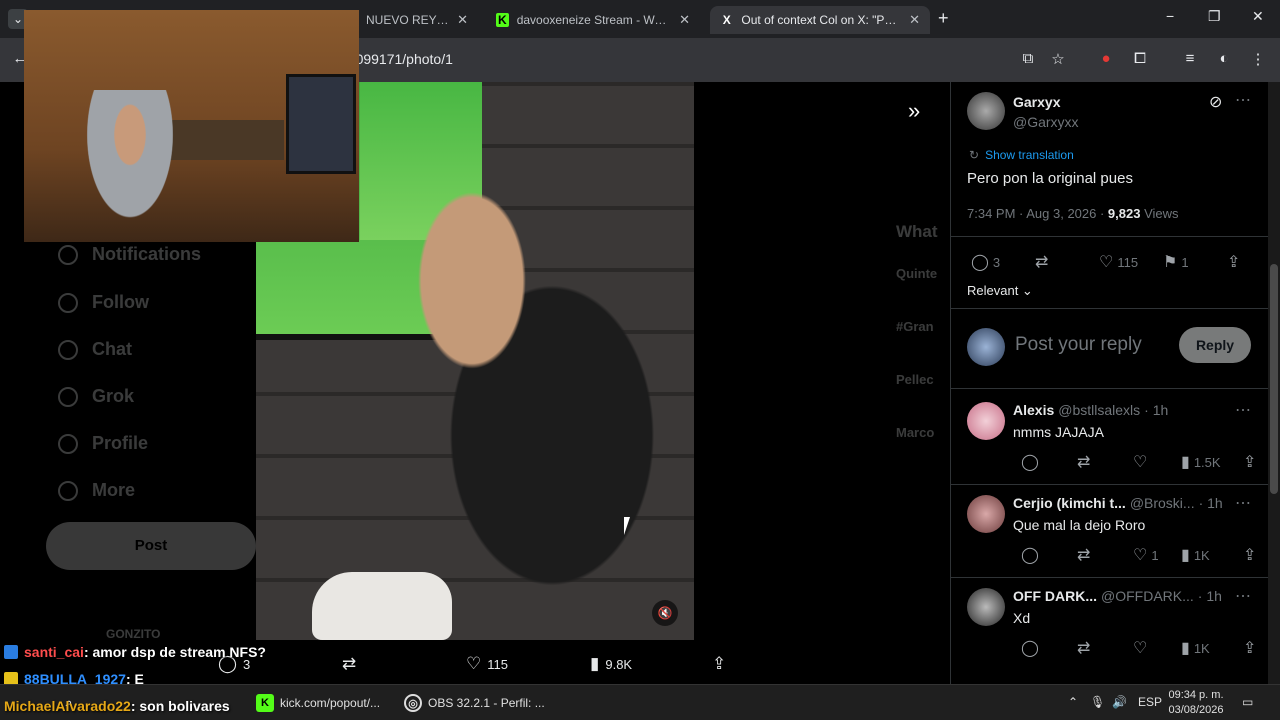  I want to click on author-avatar, so click(986, 111).